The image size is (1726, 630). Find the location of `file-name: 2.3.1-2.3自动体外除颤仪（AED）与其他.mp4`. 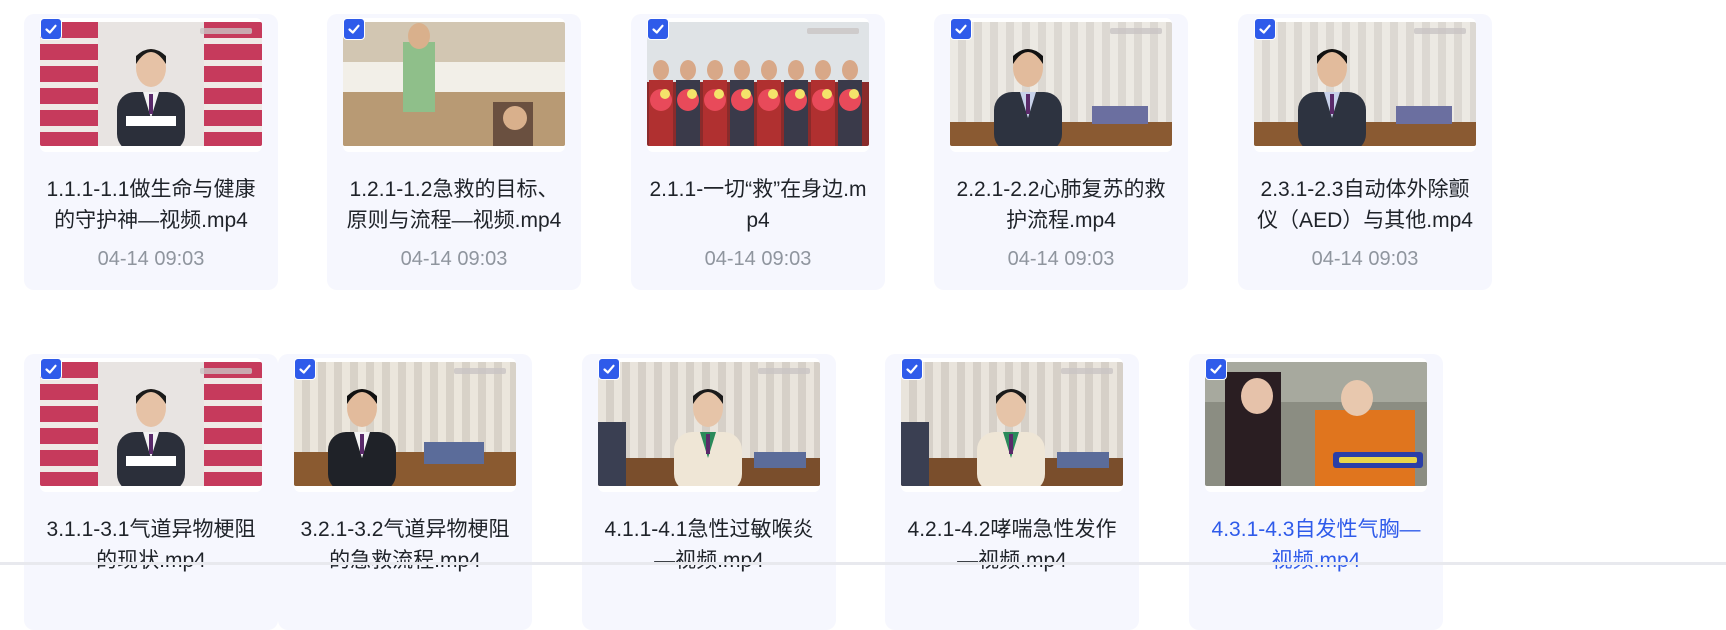

file-name: 2.3.1-2.3自动体外除颤仪（AED）与其他.mp4 is located at coordinates (1365, 205).